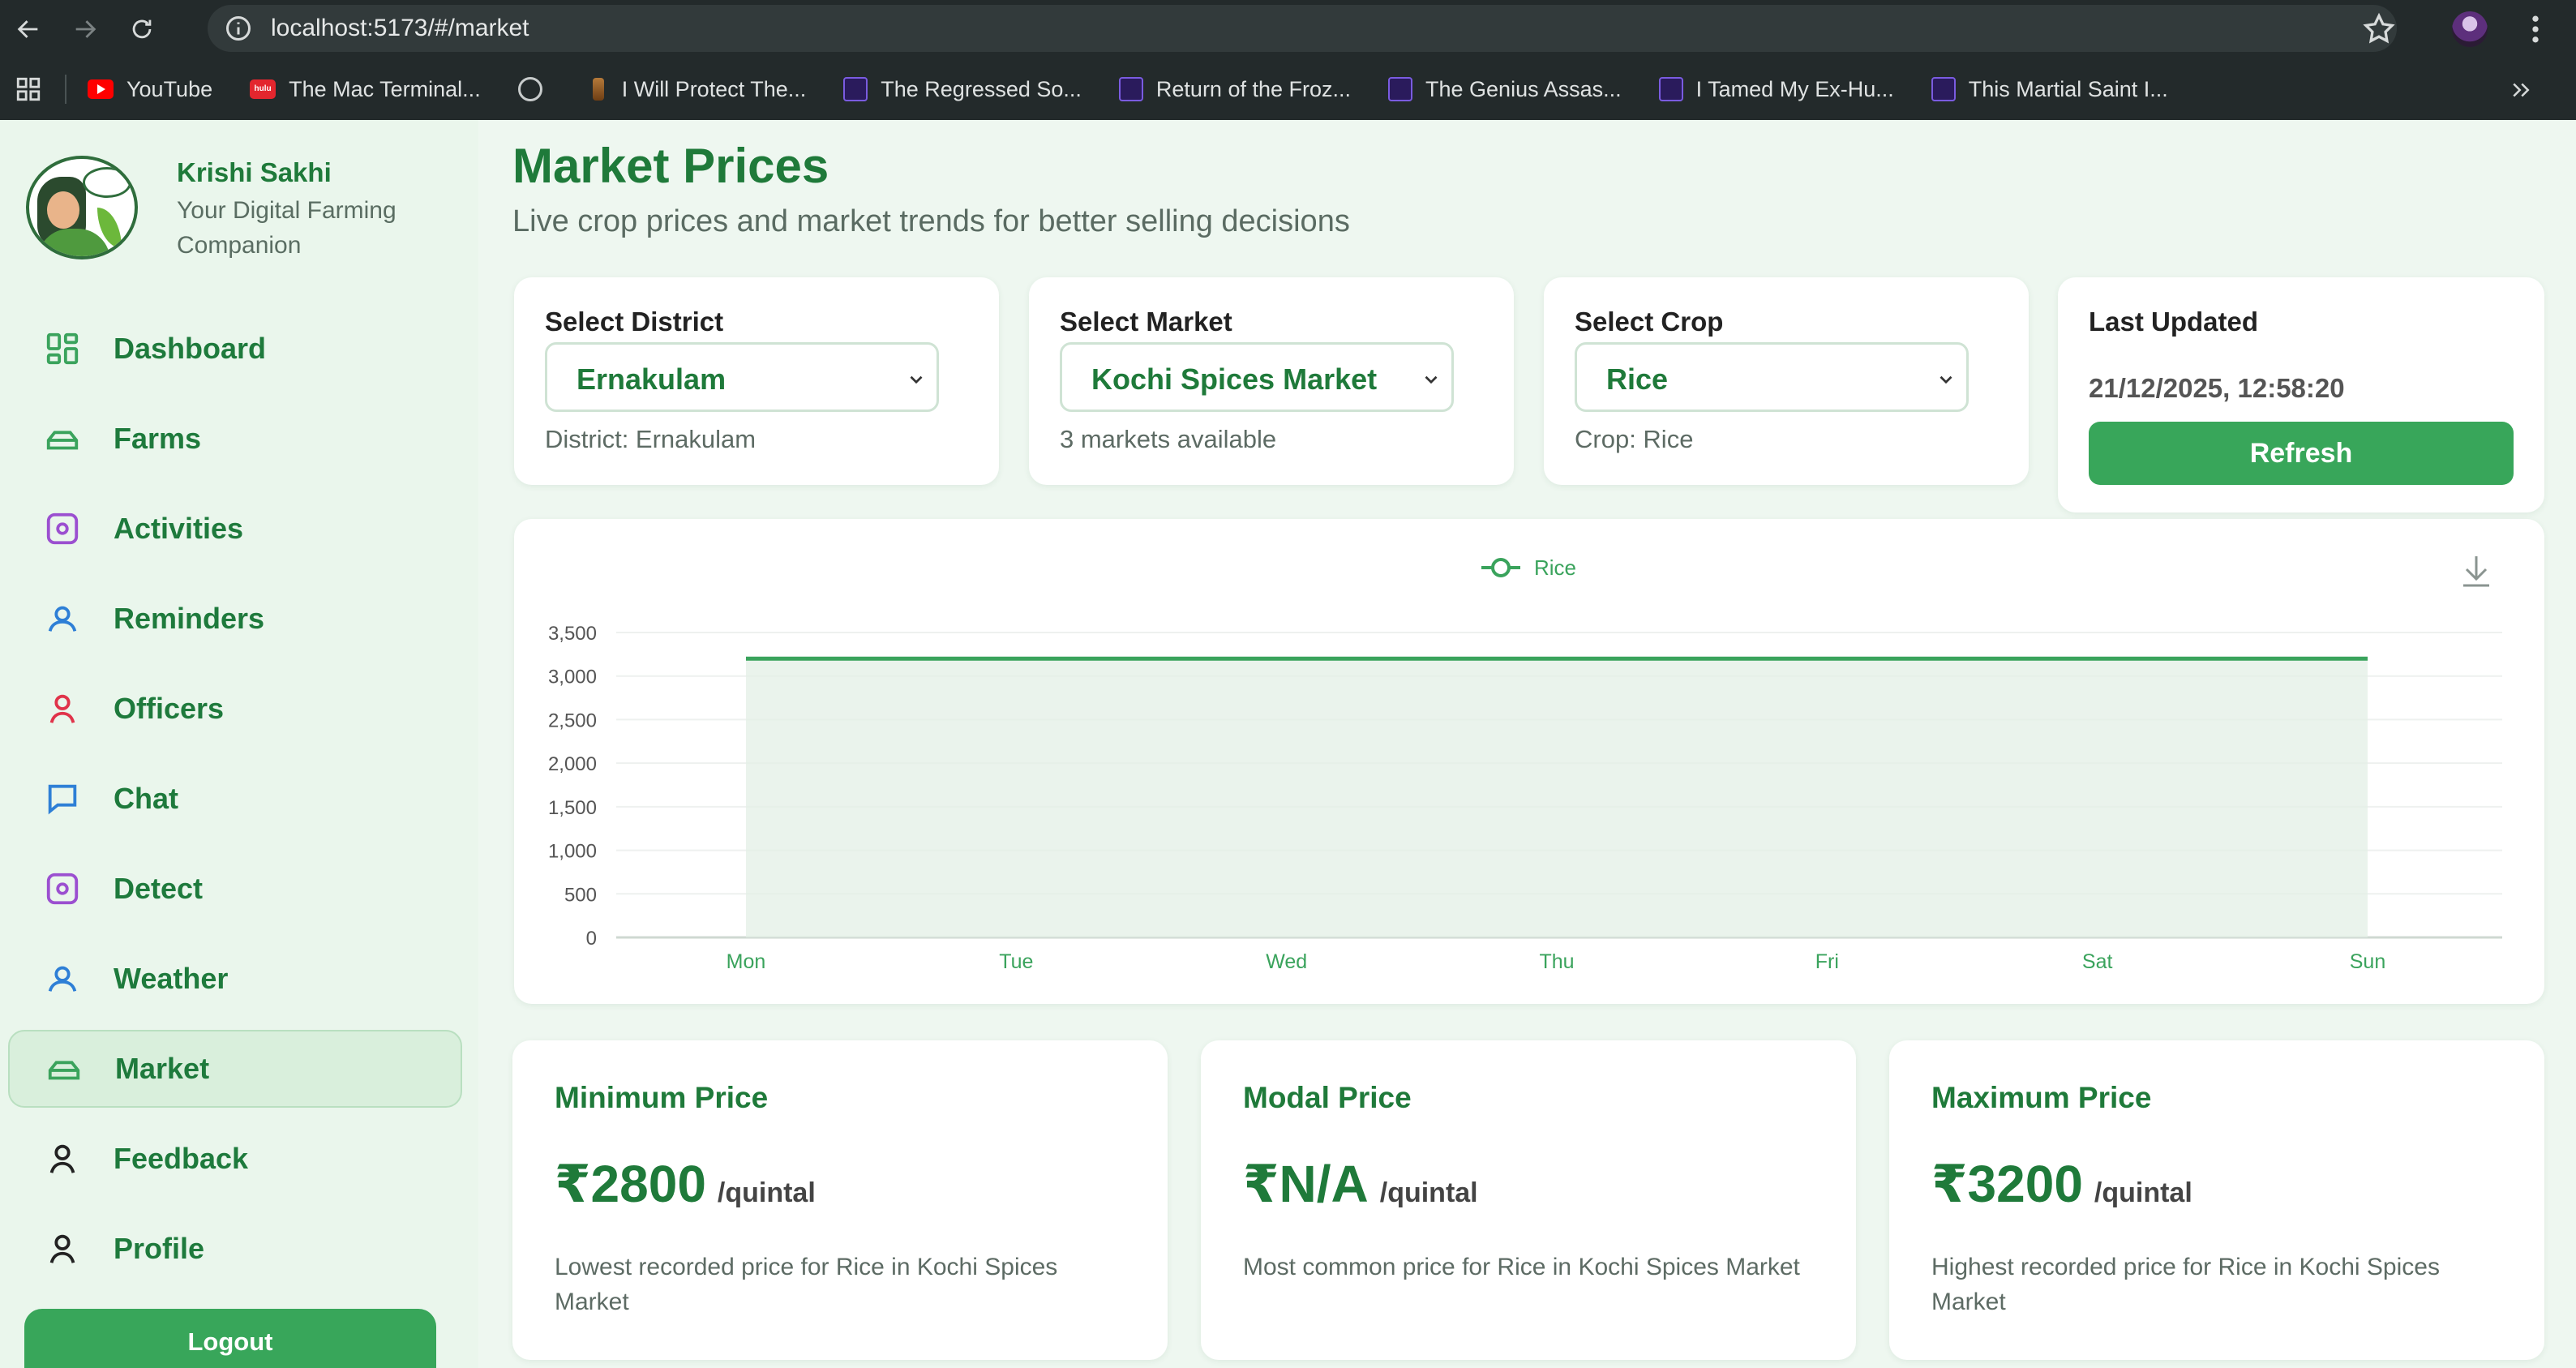  I want to click on x-tick-label: Sat, so click(2097, 961).